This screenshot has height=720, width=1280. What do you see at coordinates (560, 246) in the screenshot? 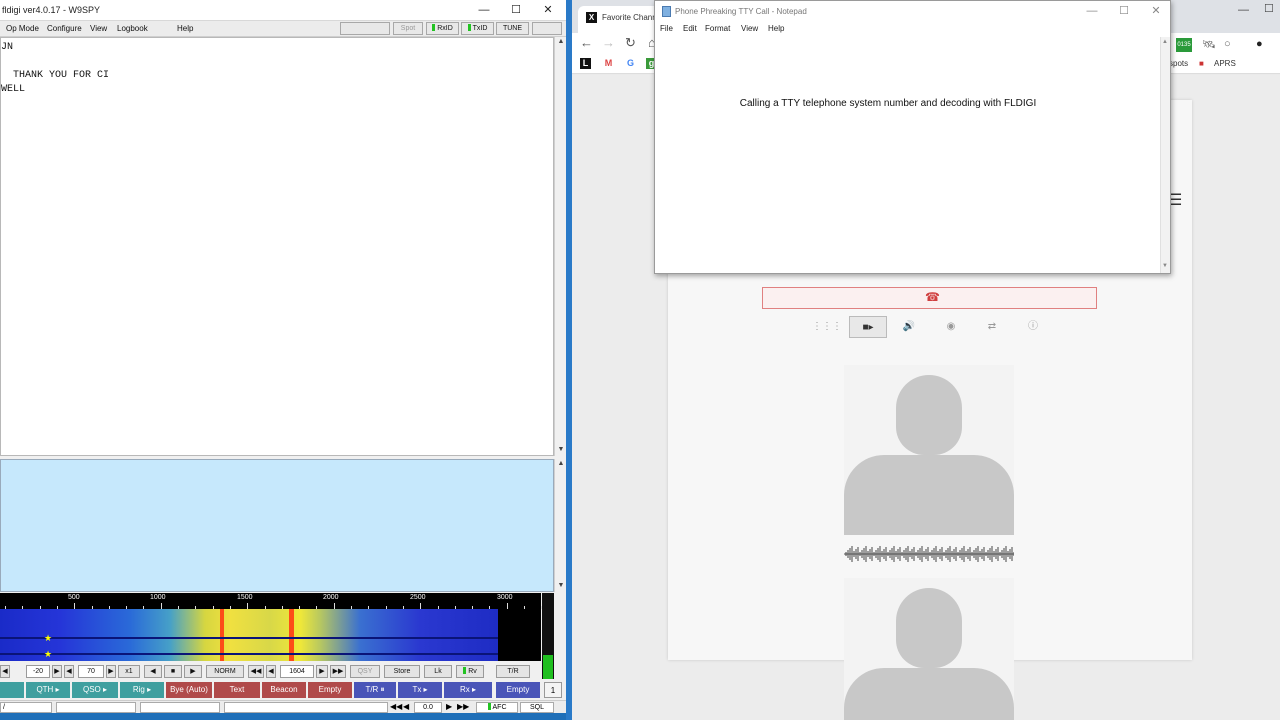
I see `rx-scrollbar: ▲ ▼` at bounding box center [560, 246].